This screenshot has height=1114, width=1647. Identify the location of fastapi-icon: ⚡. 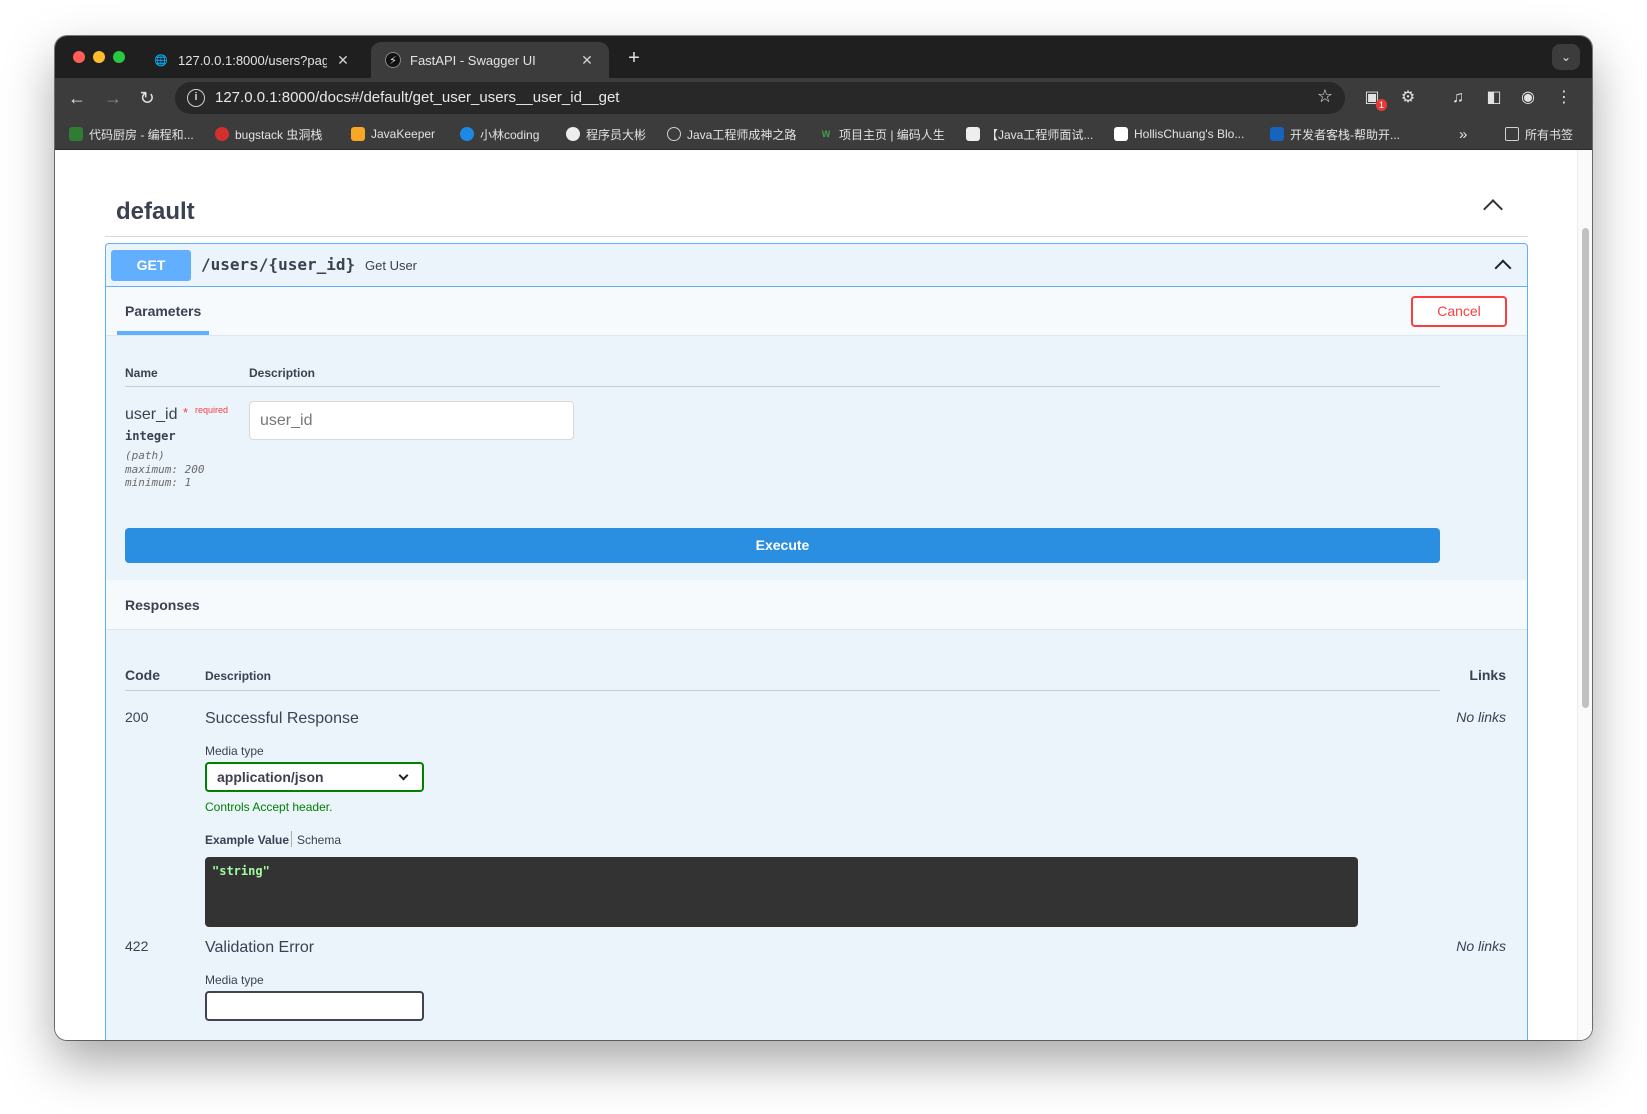
(393, 60).